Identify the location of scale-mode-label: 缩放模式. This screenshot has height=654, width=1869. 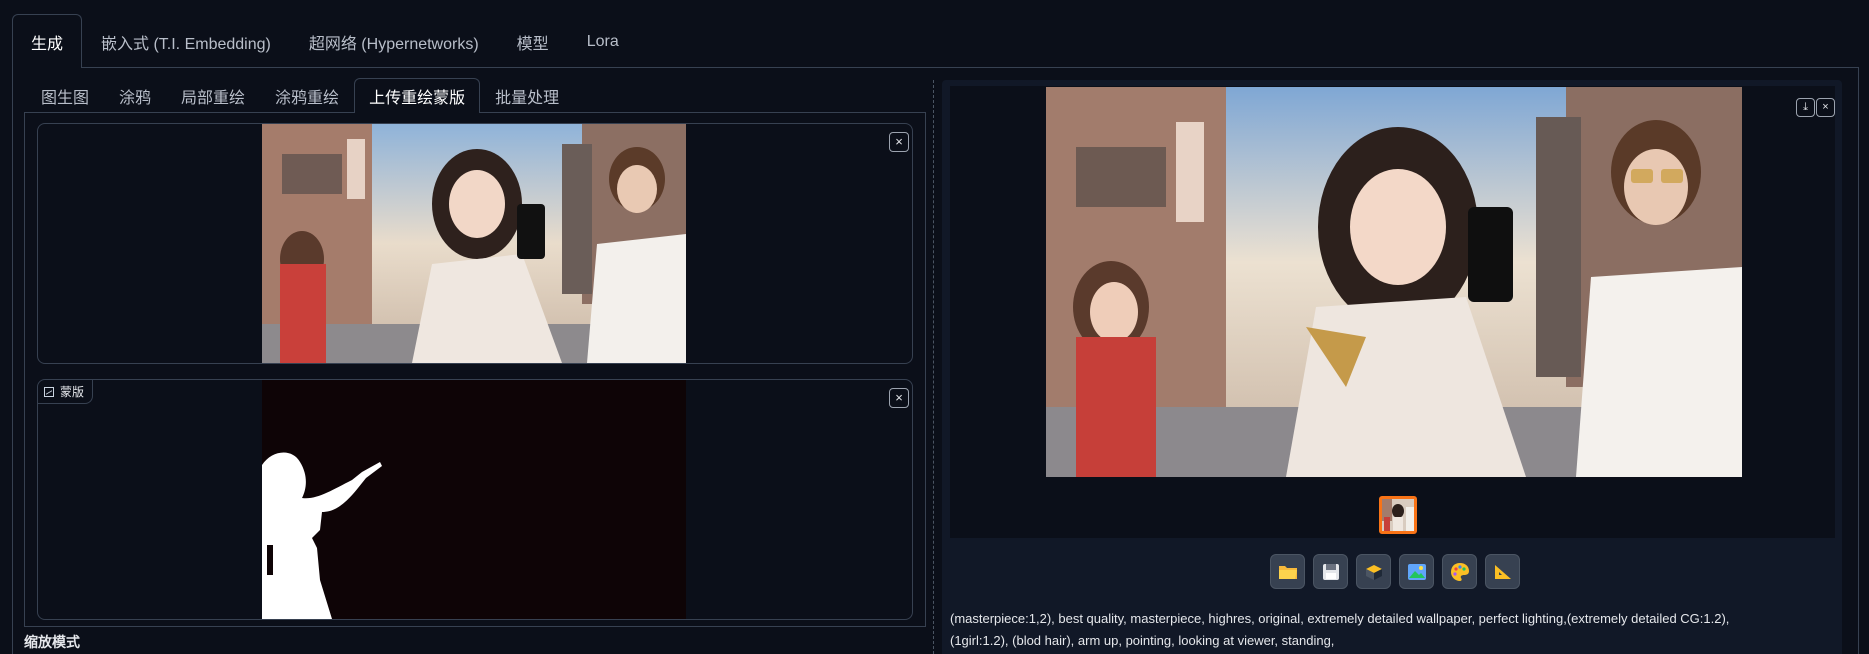
(52, 642).